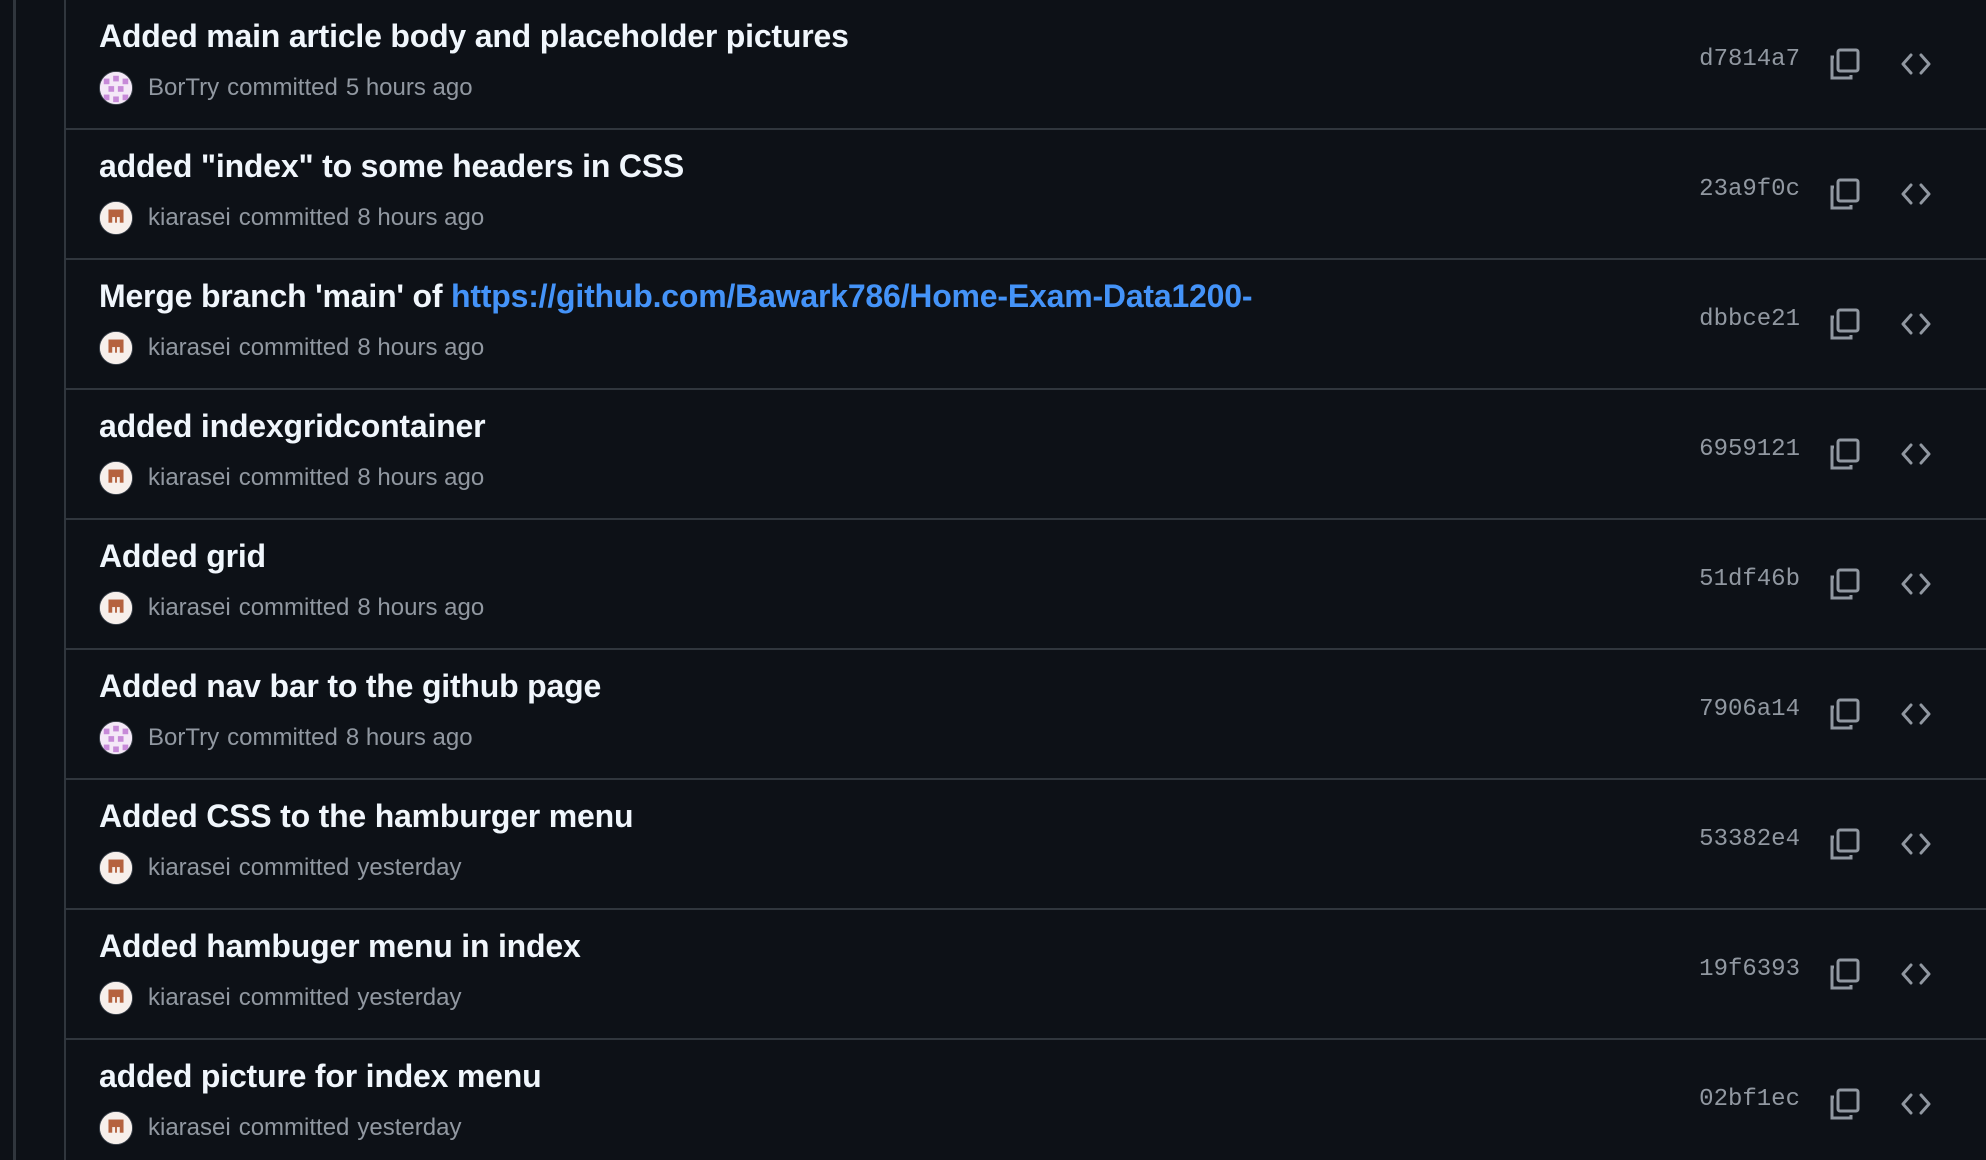  What do you see at coordinates (1749, 969) in the screenshot?
I see `commit-sha-link: 19f6393` at bounding box center [1749, 969].